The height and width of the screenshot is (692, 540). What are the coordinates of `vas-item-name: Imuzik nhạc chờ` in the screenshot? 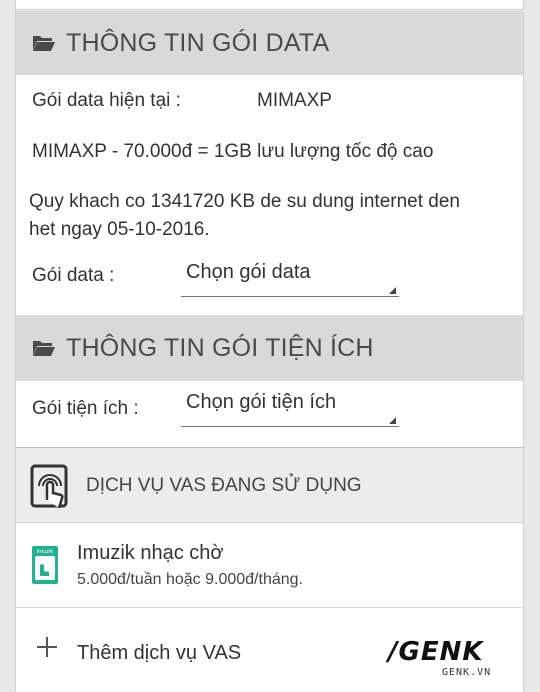 It's located at (150, 553).